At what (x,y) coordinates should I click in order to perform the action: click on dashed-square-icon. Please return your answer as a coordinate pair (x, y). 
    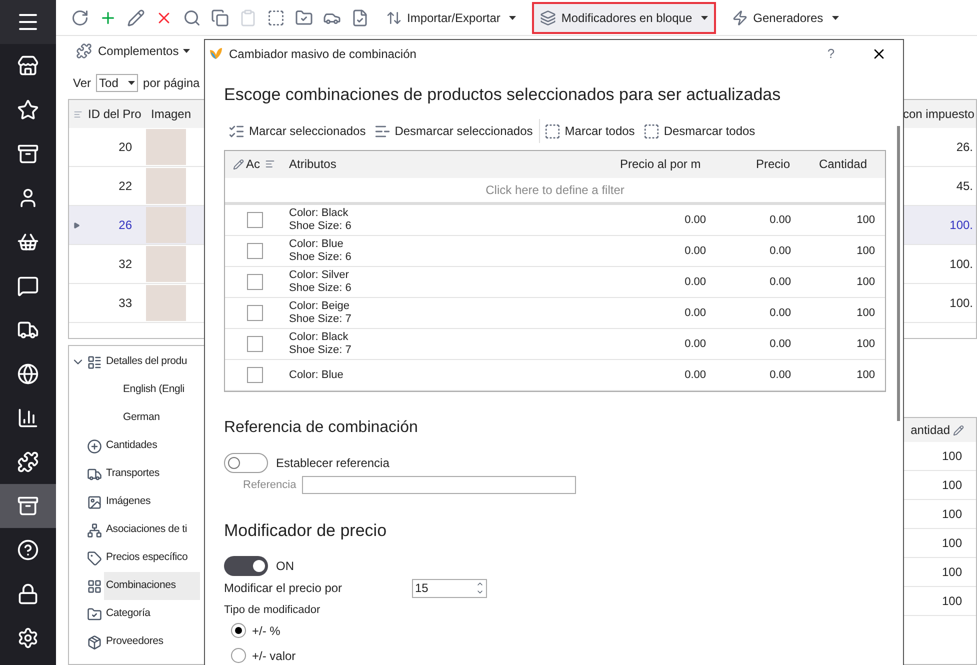
    Looking at the image, I should click on (651, 131).